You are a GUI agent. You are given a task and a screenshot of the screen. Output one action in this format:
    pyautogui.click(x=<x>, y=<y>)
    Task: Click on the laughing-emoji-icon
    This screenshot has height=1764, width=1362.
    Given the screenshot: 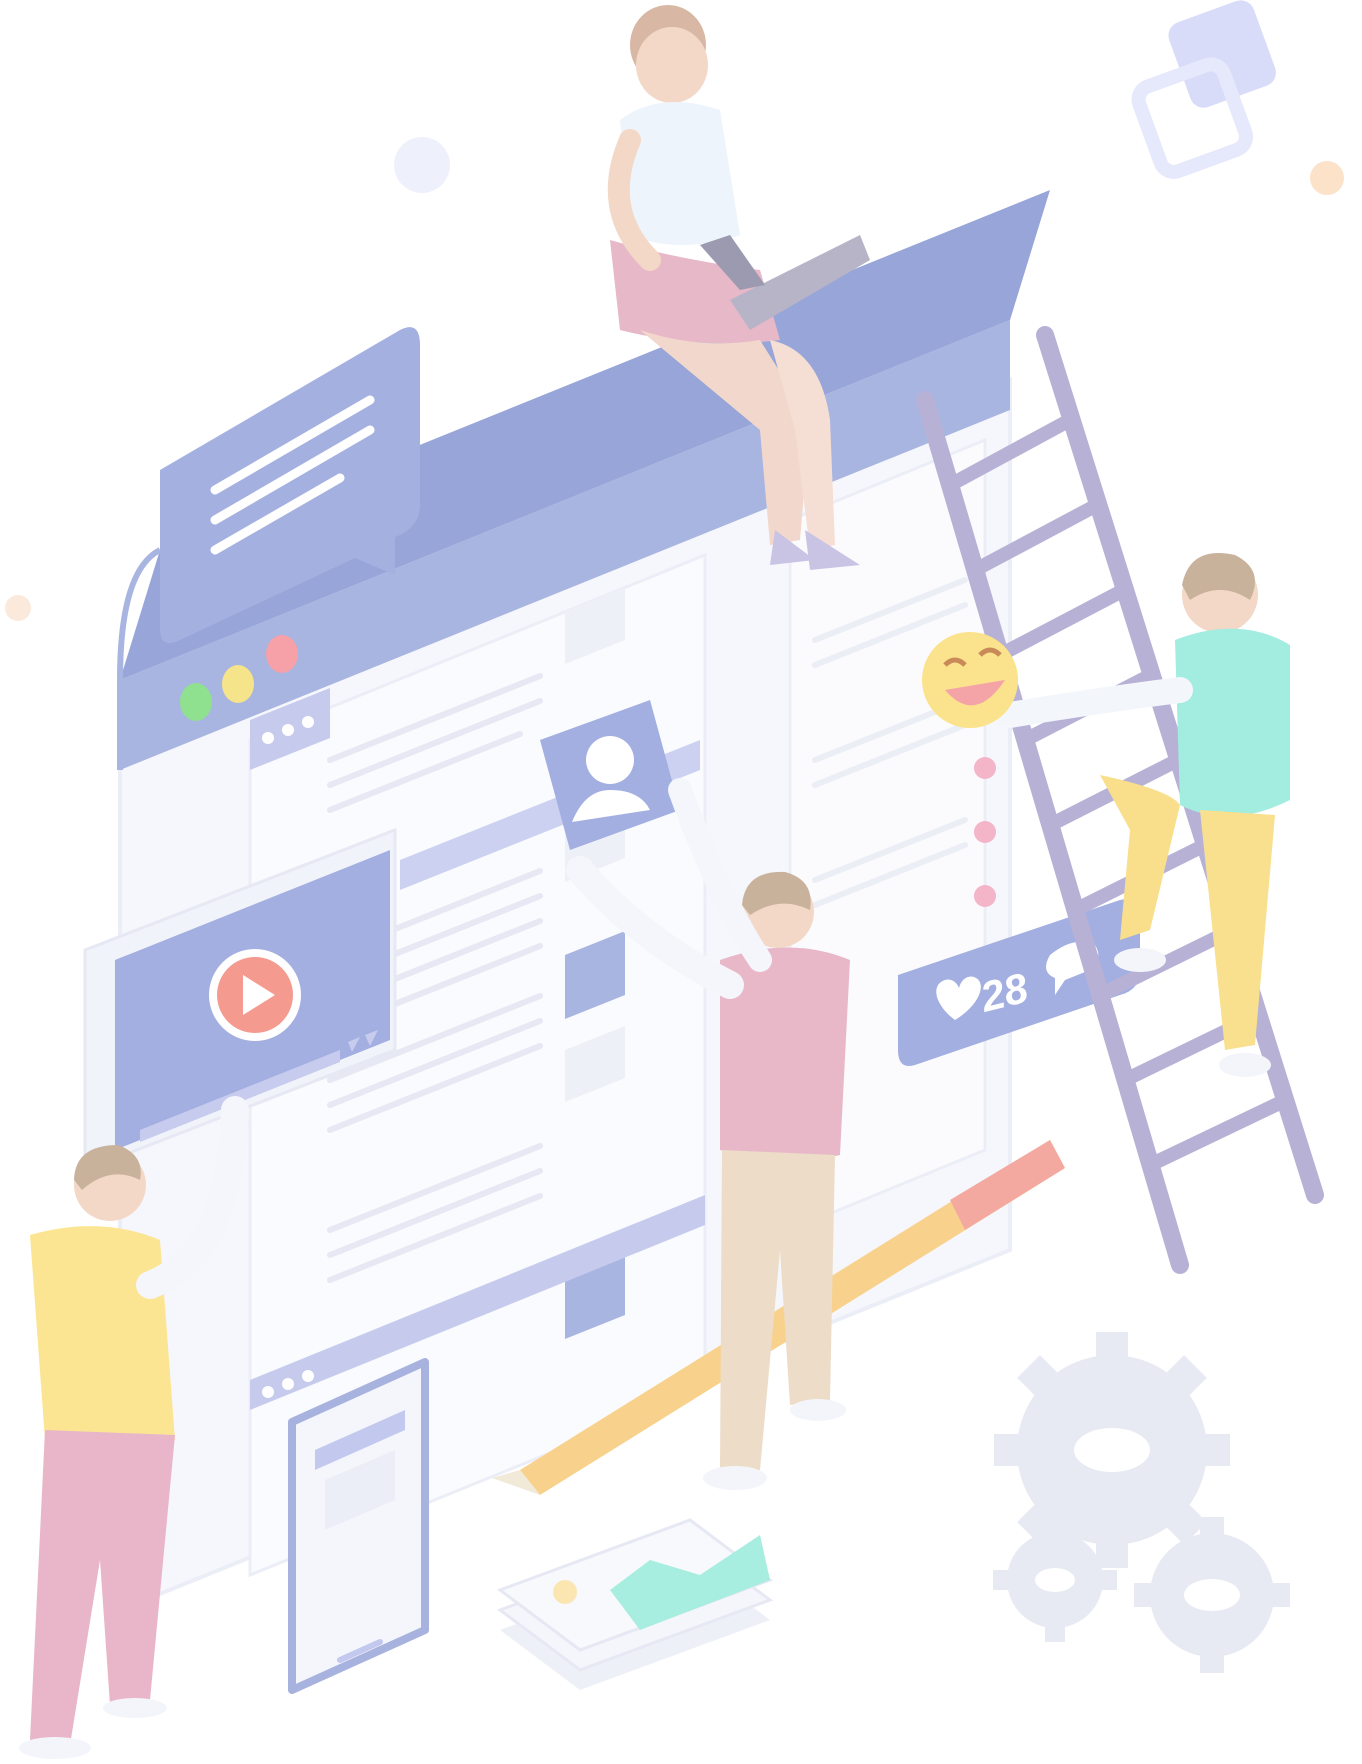 What is the action you would take?
    pyautogui.click(x=970, y=680)
    